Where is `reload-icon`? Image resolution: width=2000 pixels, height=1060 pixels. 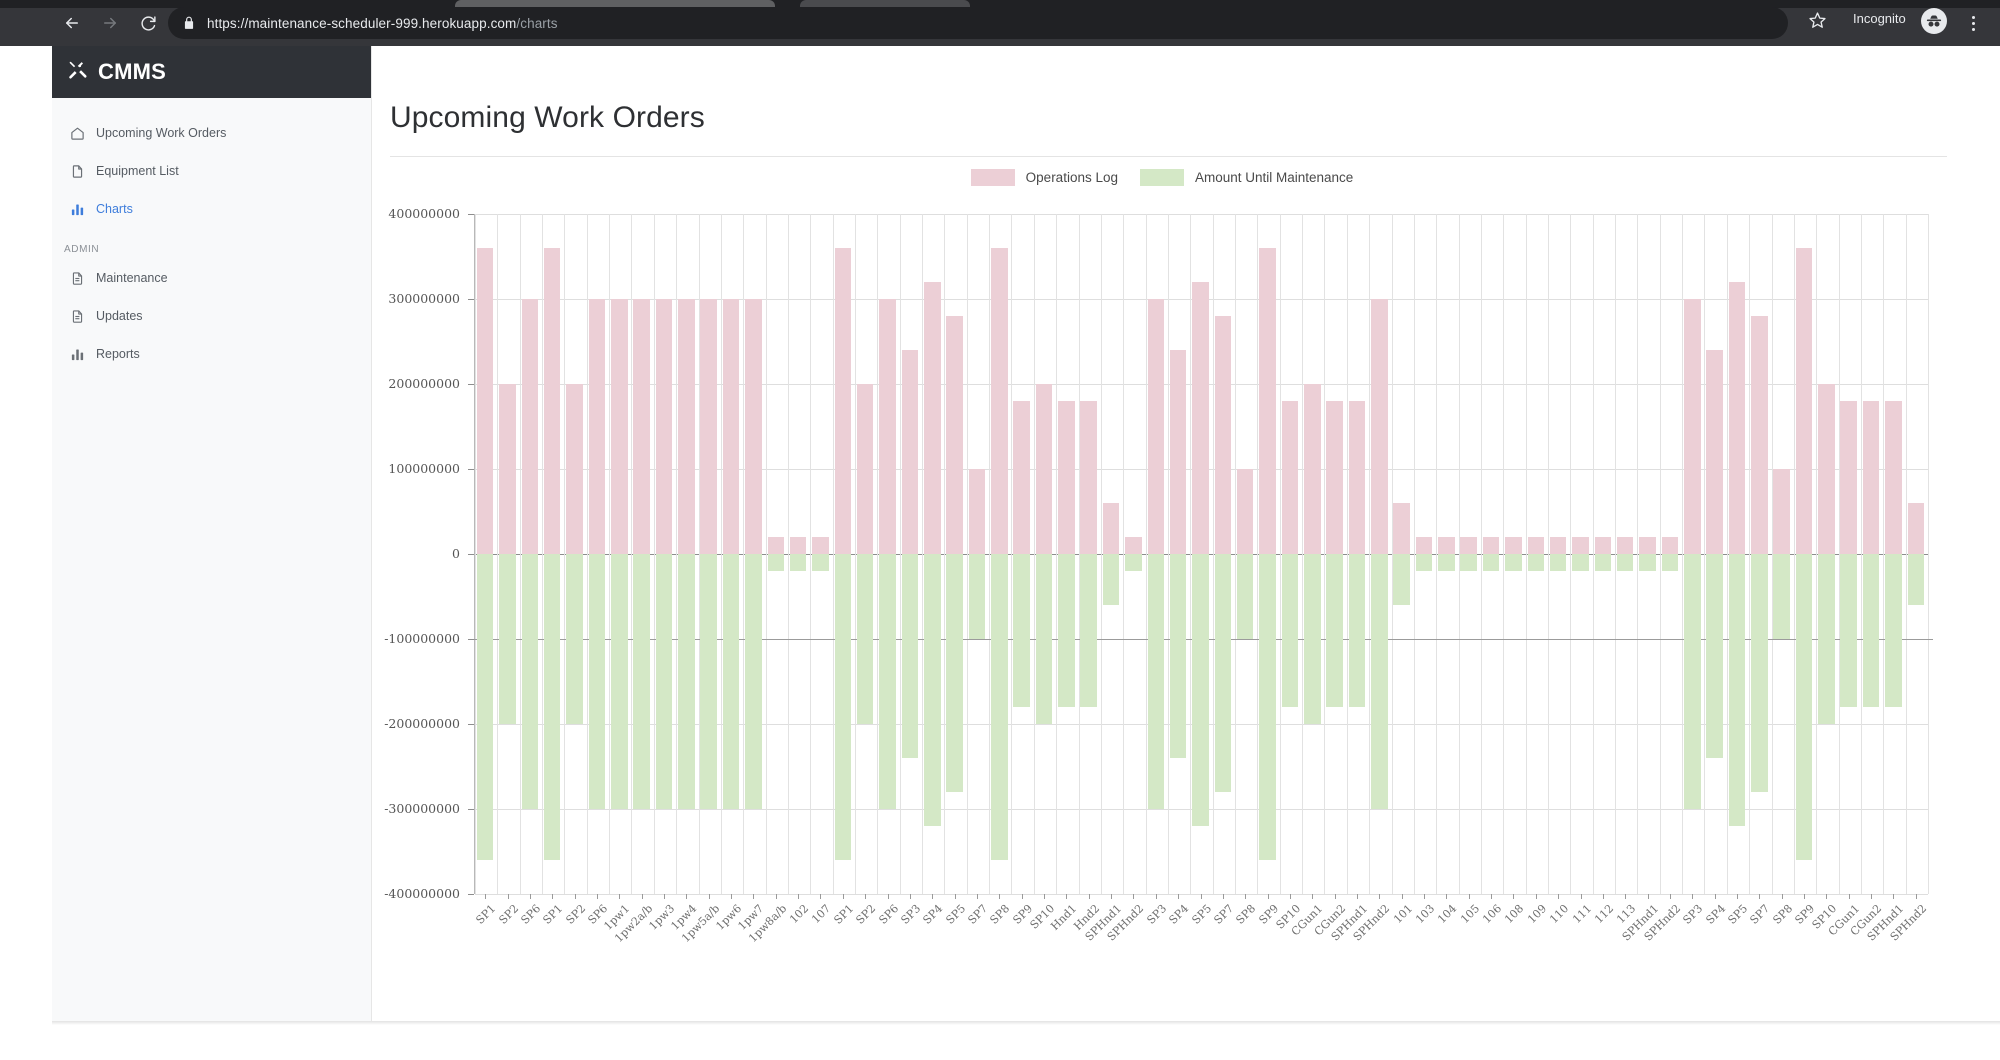 reload-icon is located at coordinates (148, 23).